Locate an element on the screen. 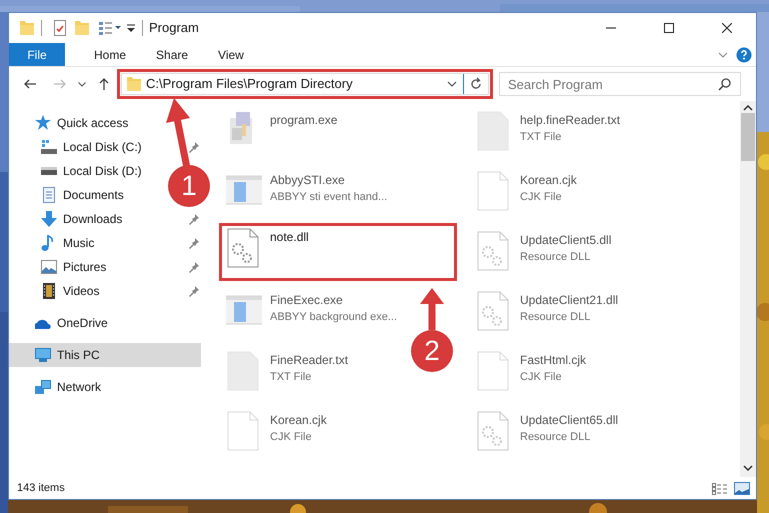 The width and height of the screenshot is (769, 513). sidebar-item: Pictures is located at coordinates (88, 267).